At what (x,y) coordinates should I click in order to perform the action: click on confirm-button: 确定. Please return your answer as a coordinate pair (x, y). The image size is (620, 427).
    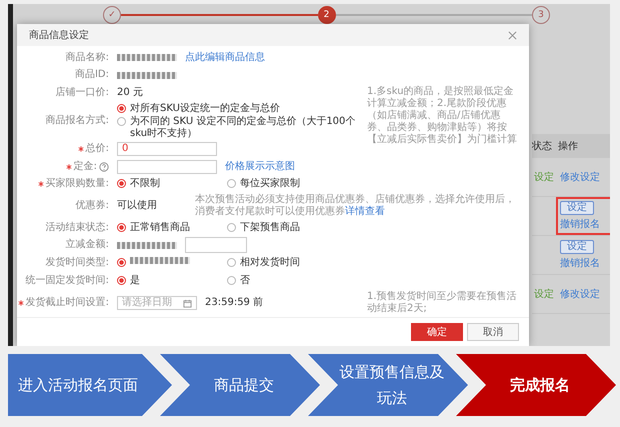
    Looking at the image, I should click on (437, 332).